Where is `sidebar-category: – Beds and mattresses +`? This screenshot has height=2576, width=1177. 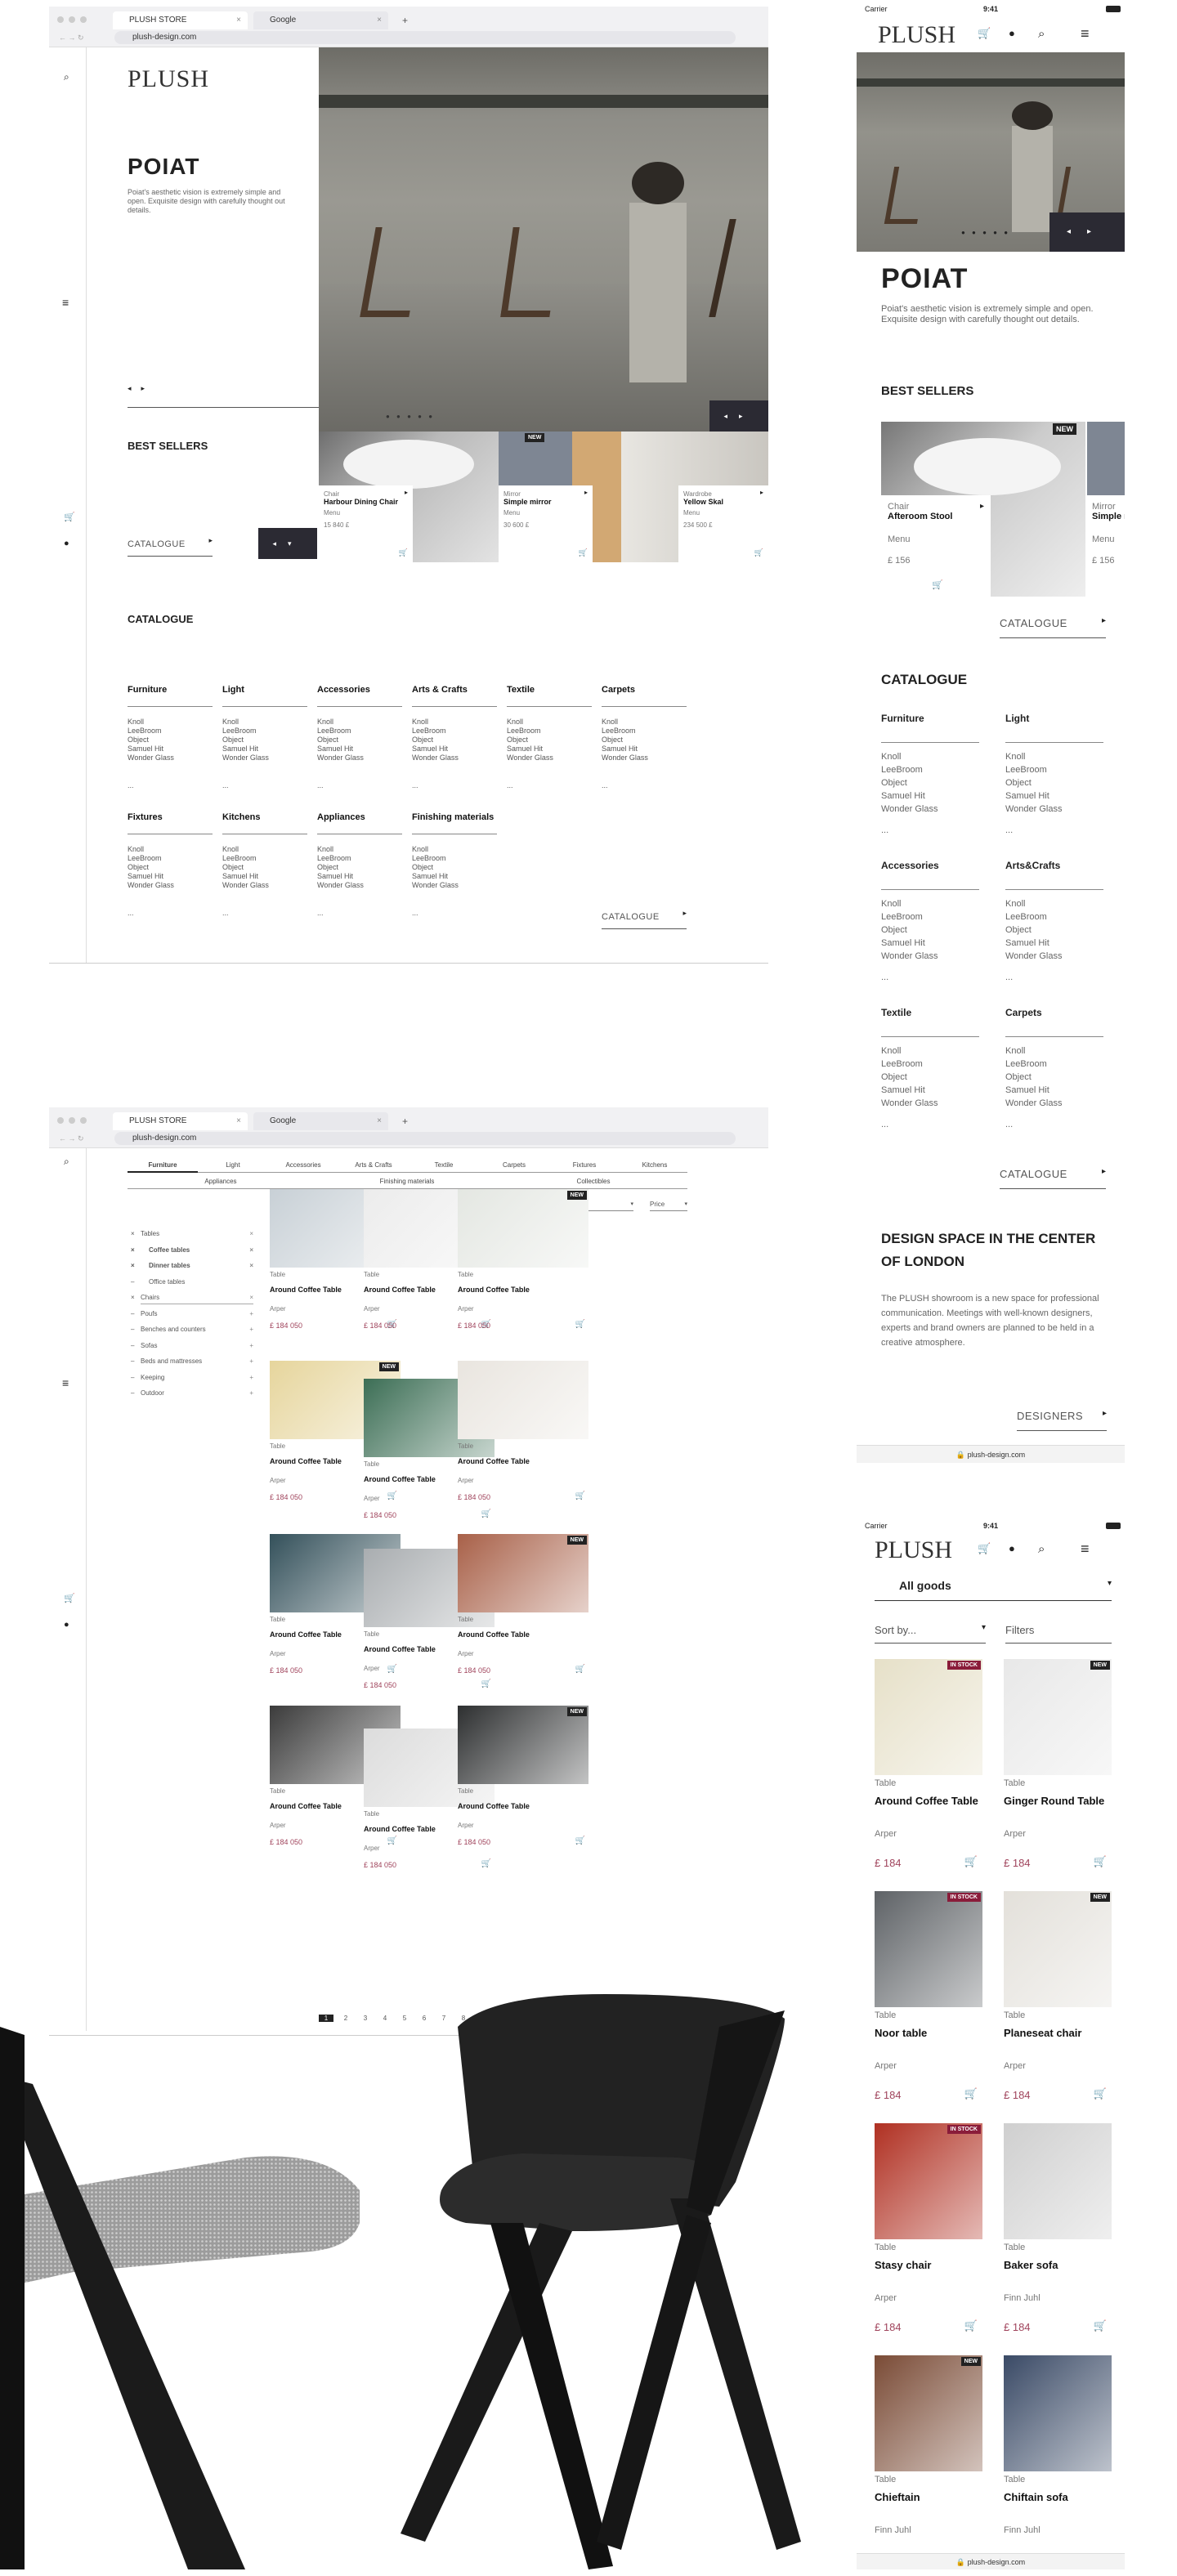
sidebar-category: – Beds and mattresses + is located at coordinates (192, 1361).